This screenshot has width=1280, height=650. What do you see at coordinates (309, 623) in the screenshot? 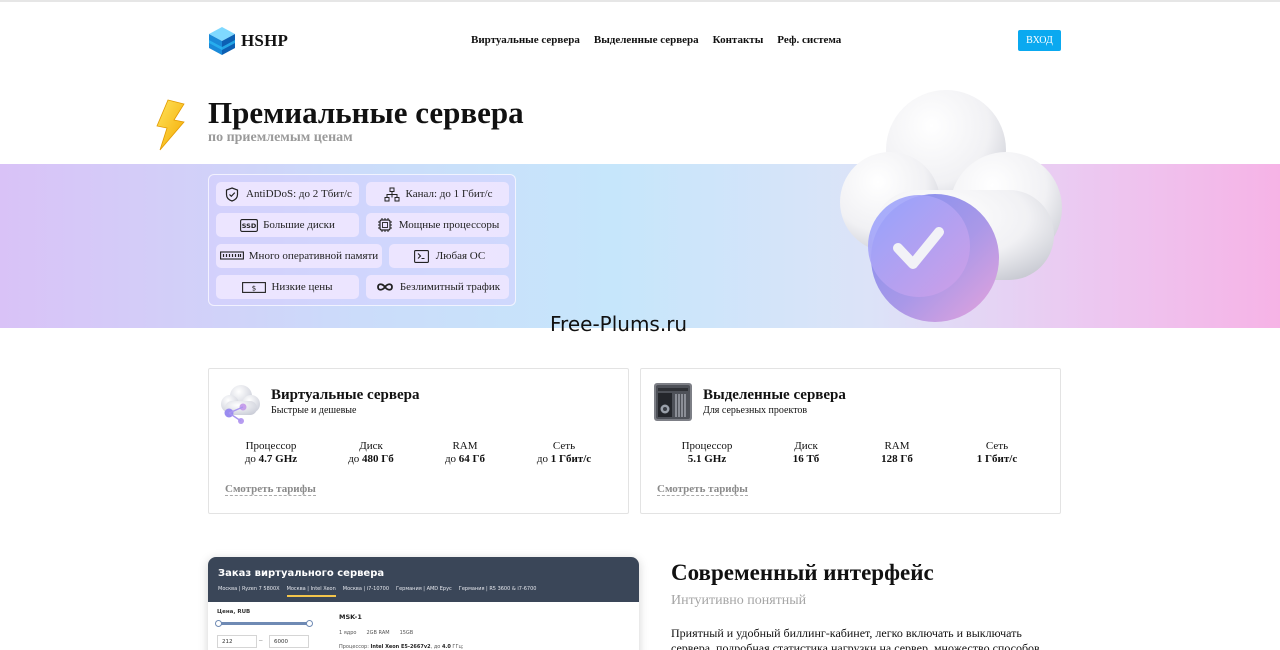
I see `slider-max-handle` at bounding box center [309, 623].